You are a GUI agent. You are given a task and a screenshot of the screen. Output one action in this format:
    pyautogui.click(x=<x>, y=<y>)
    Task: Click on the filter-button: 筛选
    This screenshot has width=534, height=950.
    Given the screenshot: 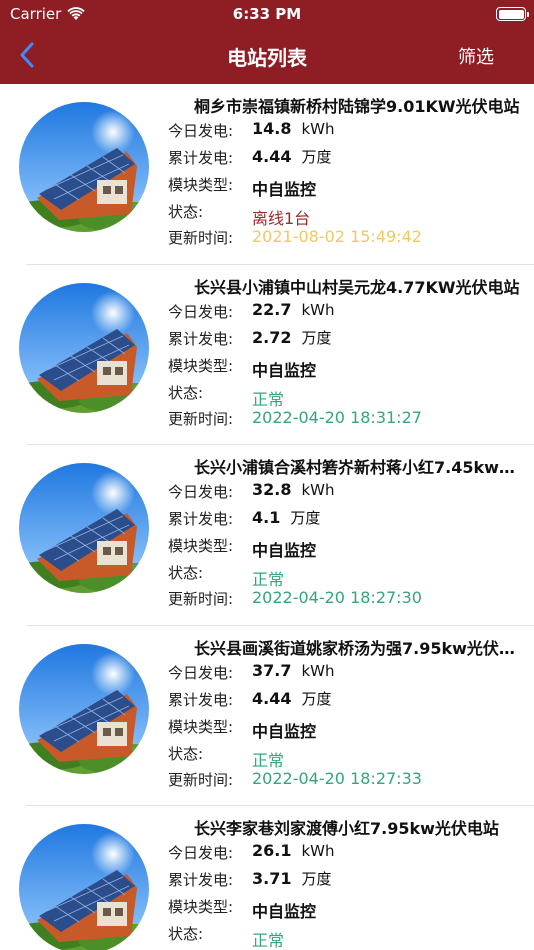 What is the action you would take?
    pyautogui.click(x=476, y=56)
    